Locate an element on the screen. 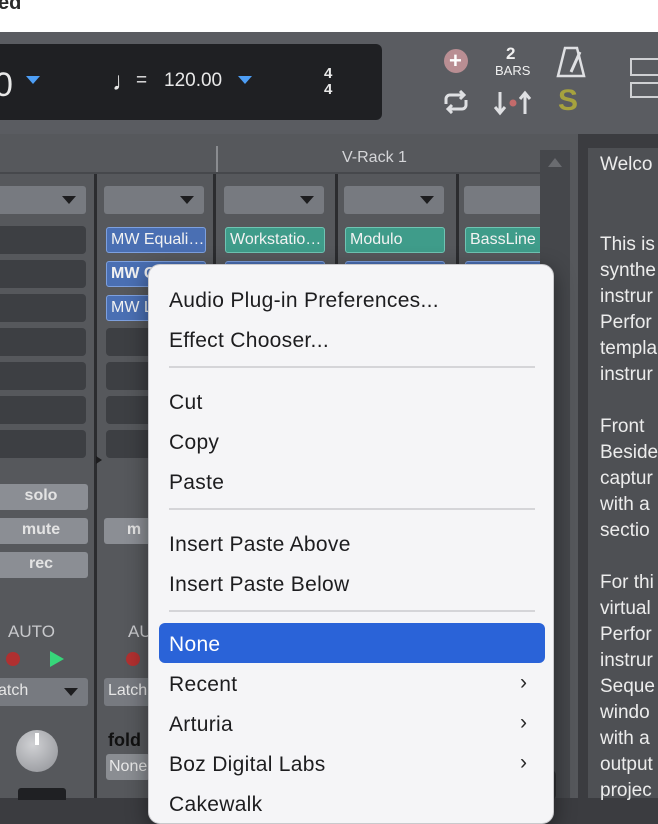 The image size is (658, 824). info-line: sectio is located at coordinates (625, 530).